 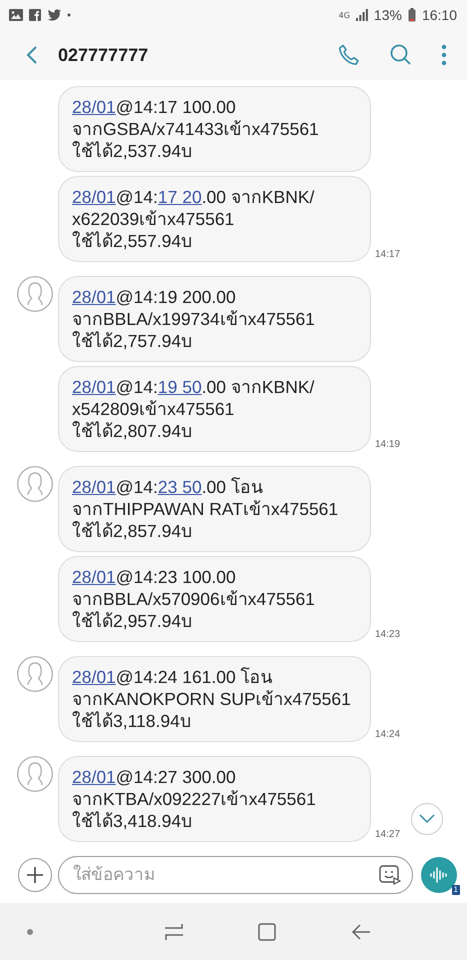 What do you see at coordinates (387, 444) in the screenshot?
I see `message-time: 14:19` at bounding box center [387, 444].